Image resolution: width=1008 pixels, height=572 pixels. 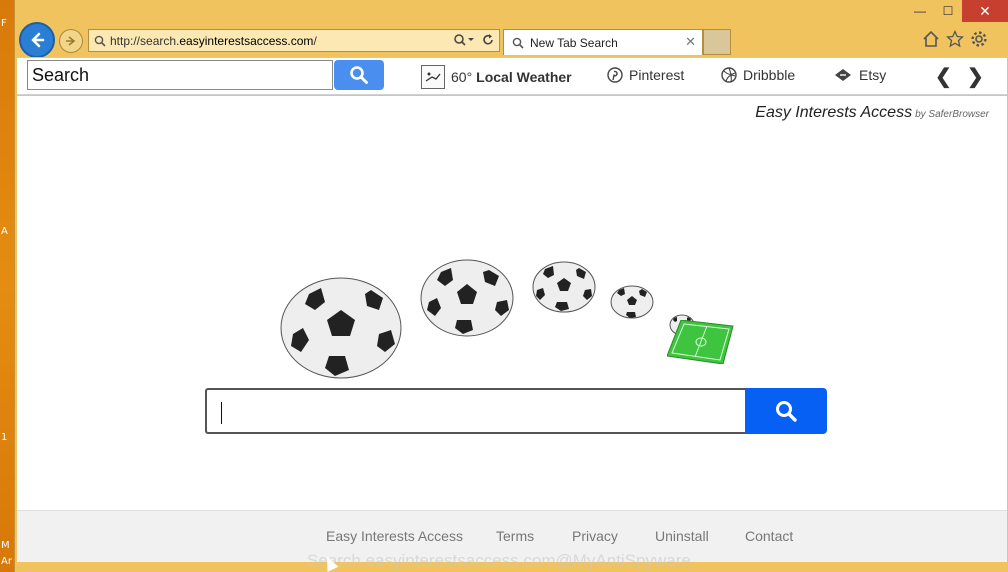 I want to click on toolbar-search-input, so click(x=180, y=75).